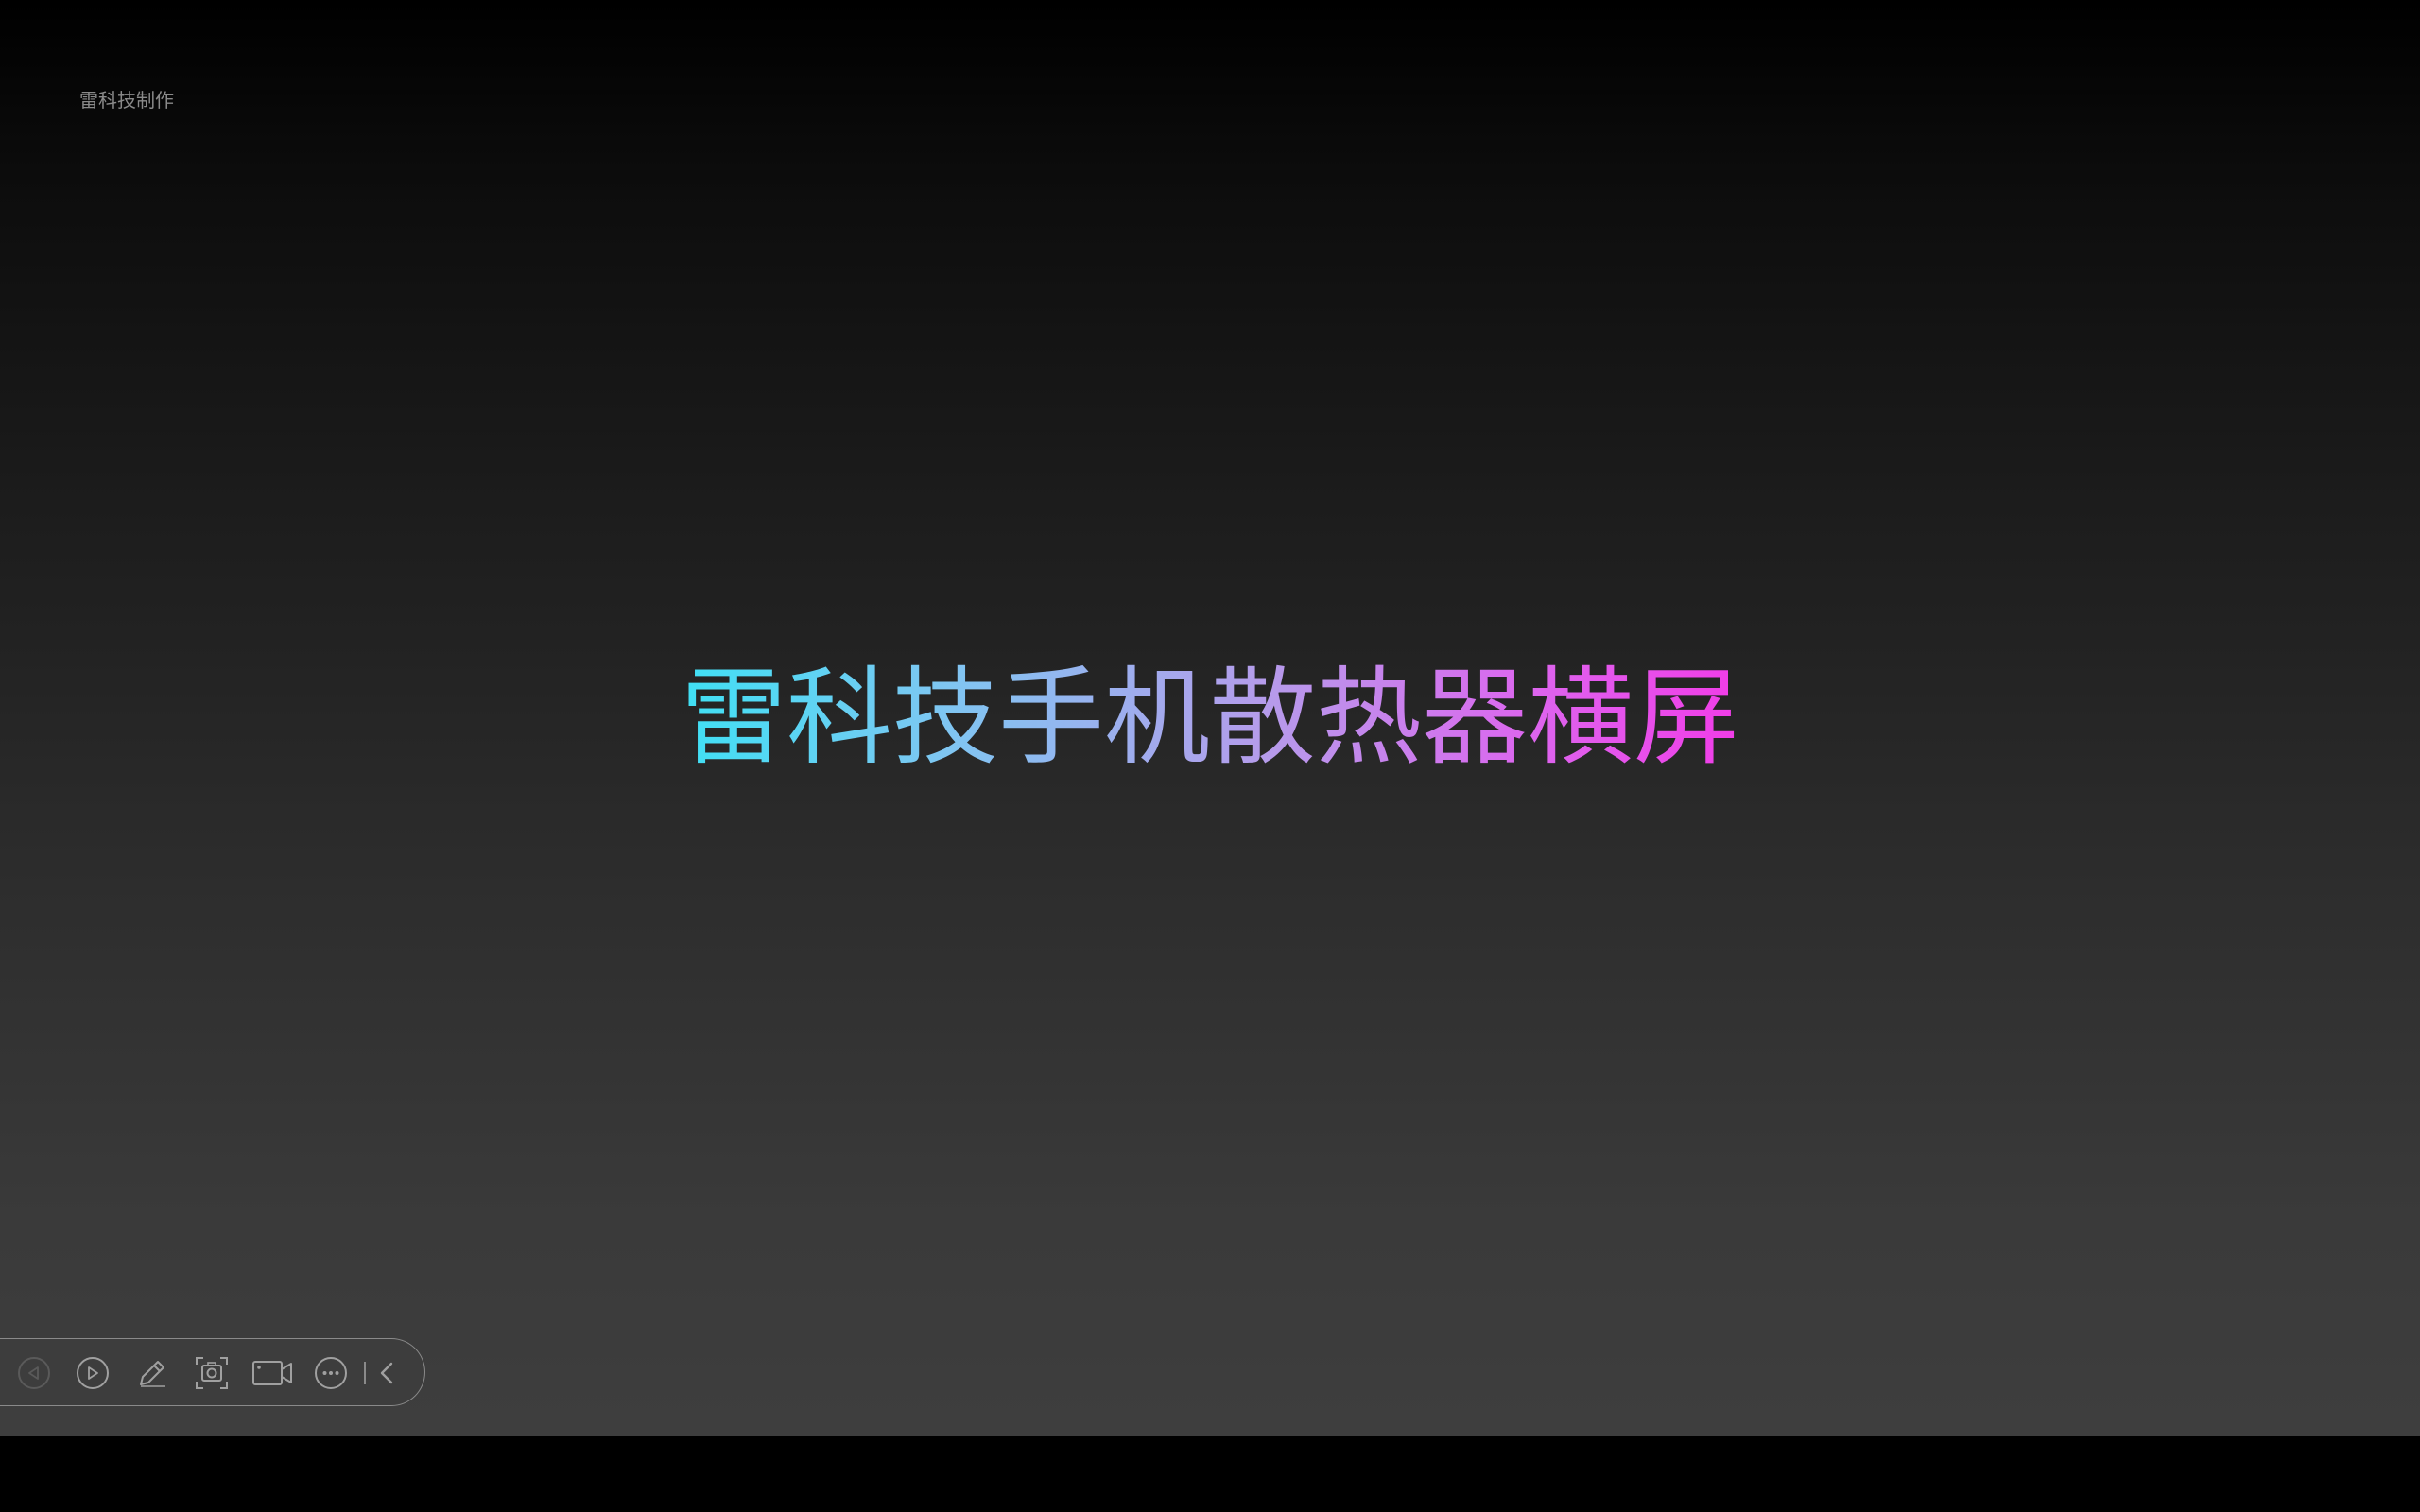 The image size is (2420, 1512). I want to click on record-button, so click(272, 1373).